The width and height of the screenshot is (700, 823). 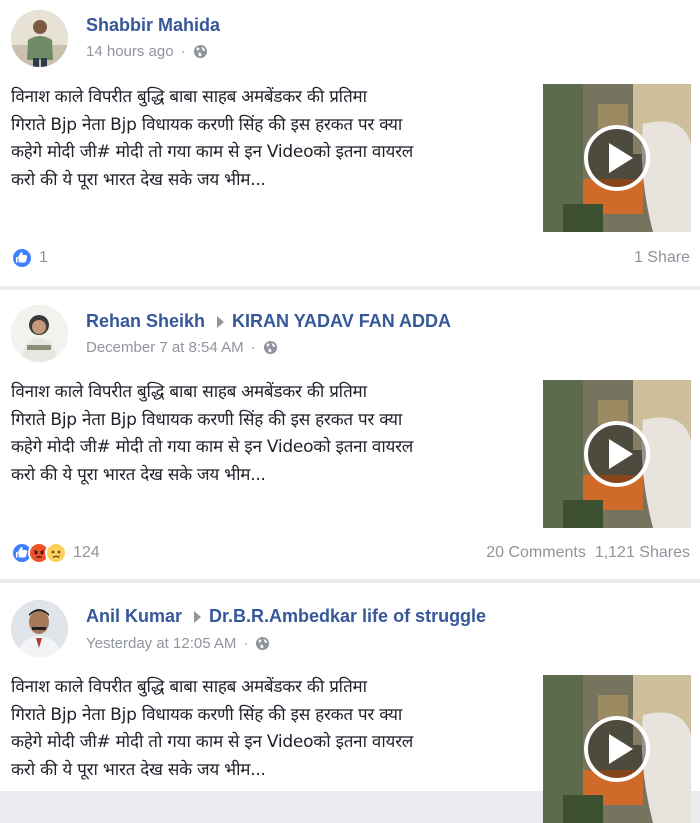 I want to click on reactions-summary: 1, so click(x=29, y=258).